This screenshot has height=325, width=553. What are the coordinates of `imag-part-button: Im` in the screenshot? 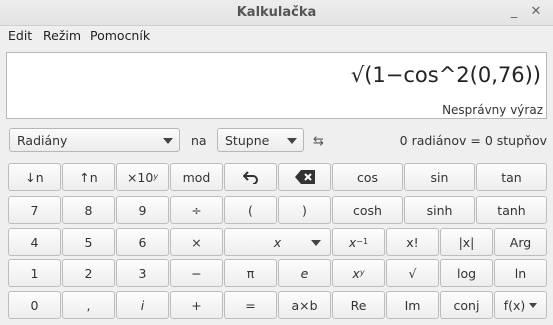 It's located at (412, 305).